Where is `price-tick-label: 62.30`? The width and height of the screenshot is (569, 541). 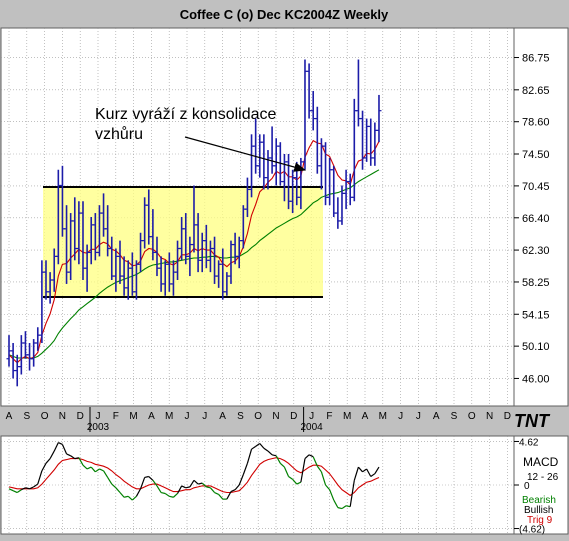
price-tick-label: 62.30 is located at coordinates (536, 251).